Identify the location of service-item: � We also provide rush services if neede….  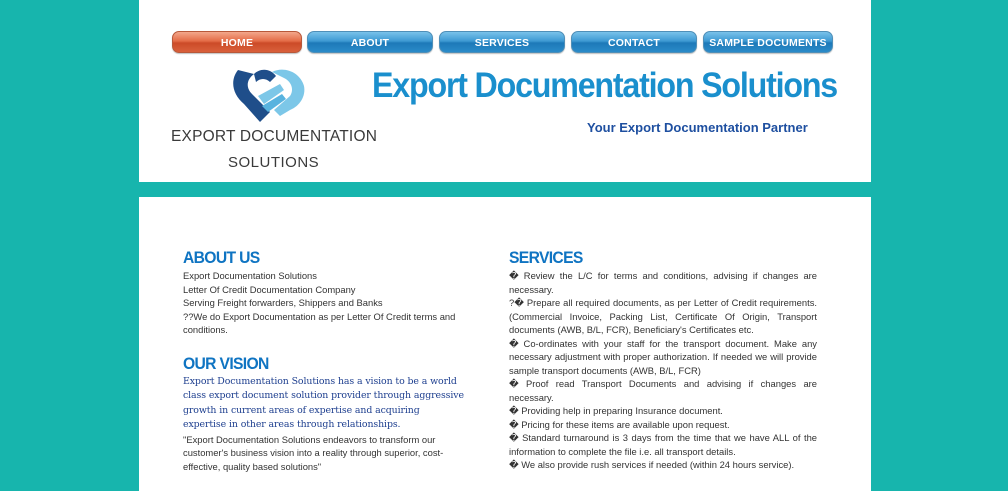
(652, 464).